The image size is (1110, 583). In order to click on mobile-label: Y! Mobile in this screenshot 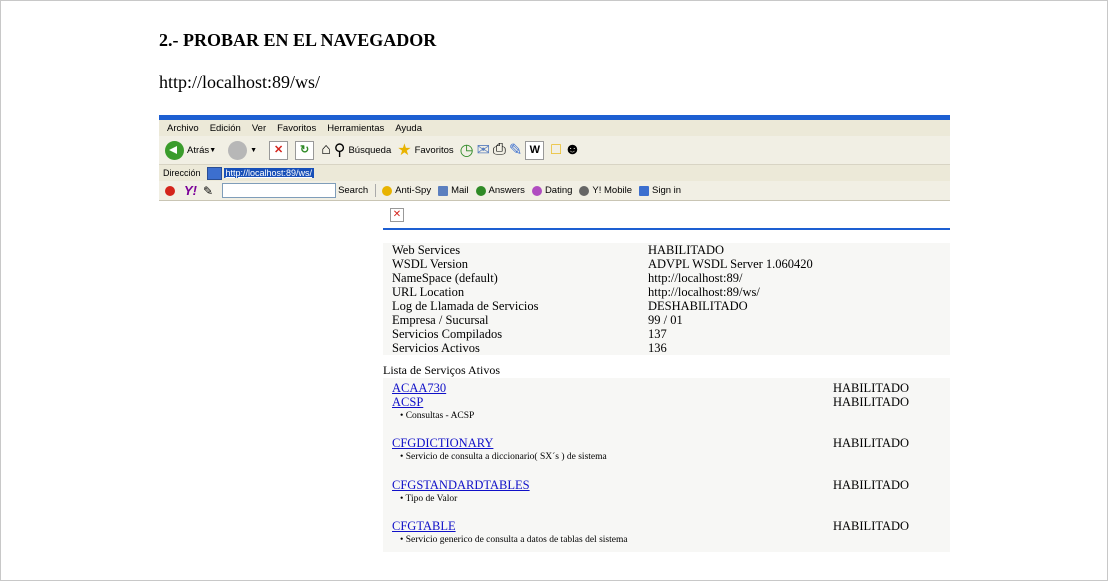, I will do `click(612, 190)`.